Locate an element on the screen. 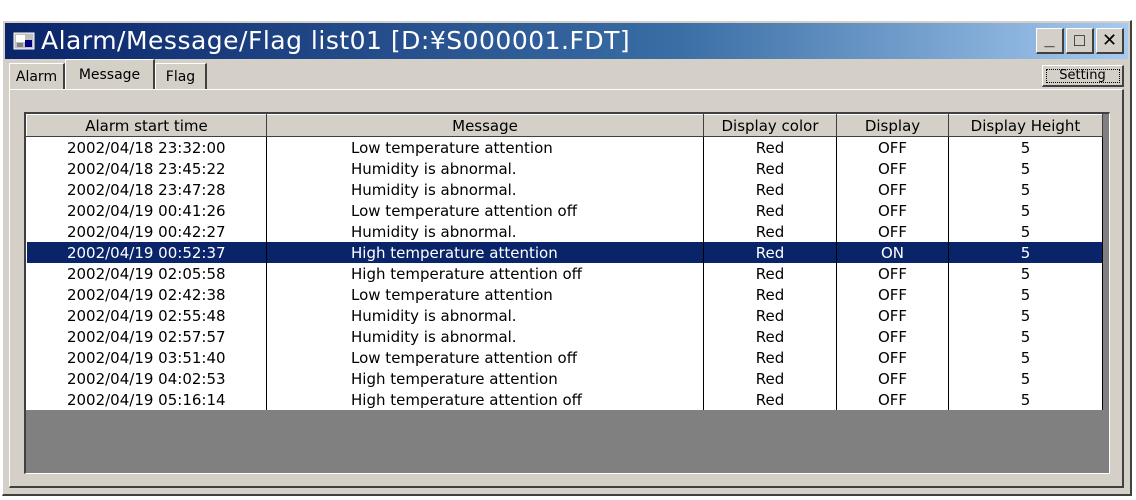 This screenshot has width=1136, height=500. minimize-icon: _ is located at coordinates (1049, 38).